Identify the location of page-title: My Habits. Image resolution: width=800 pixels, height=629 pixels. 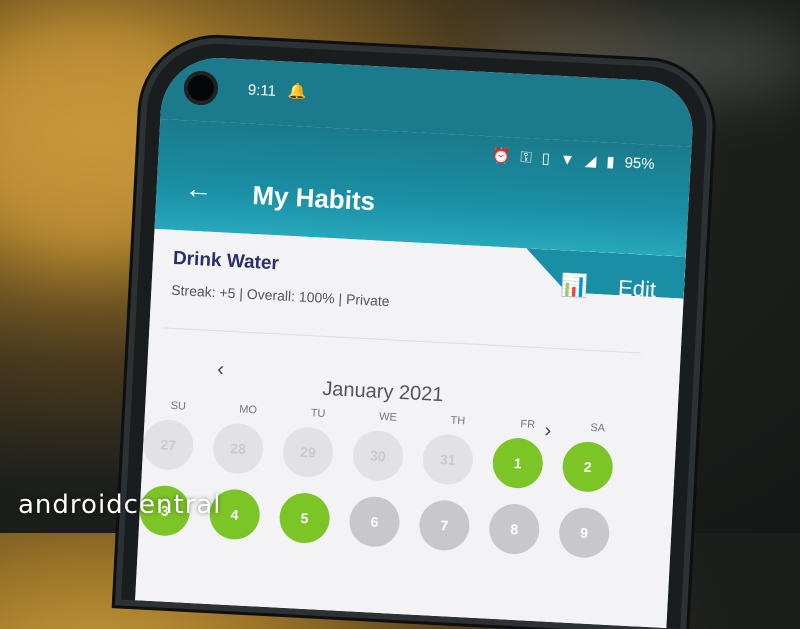
(313, 198).